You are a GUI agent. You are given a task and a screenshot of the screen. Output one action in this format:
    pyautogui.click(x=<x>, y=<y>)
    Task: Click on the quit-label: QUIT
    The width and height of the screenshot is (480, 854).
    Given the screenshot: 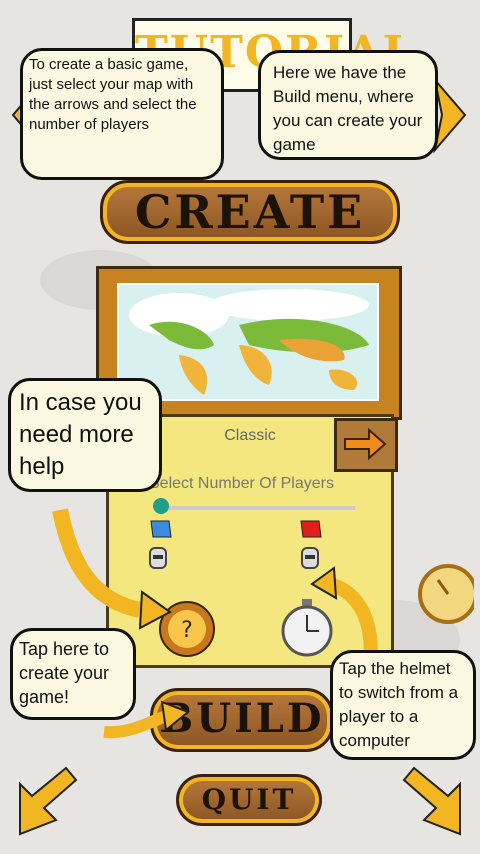 What is the action you would take?
    pyautogui.click(x=249, y=799)
    